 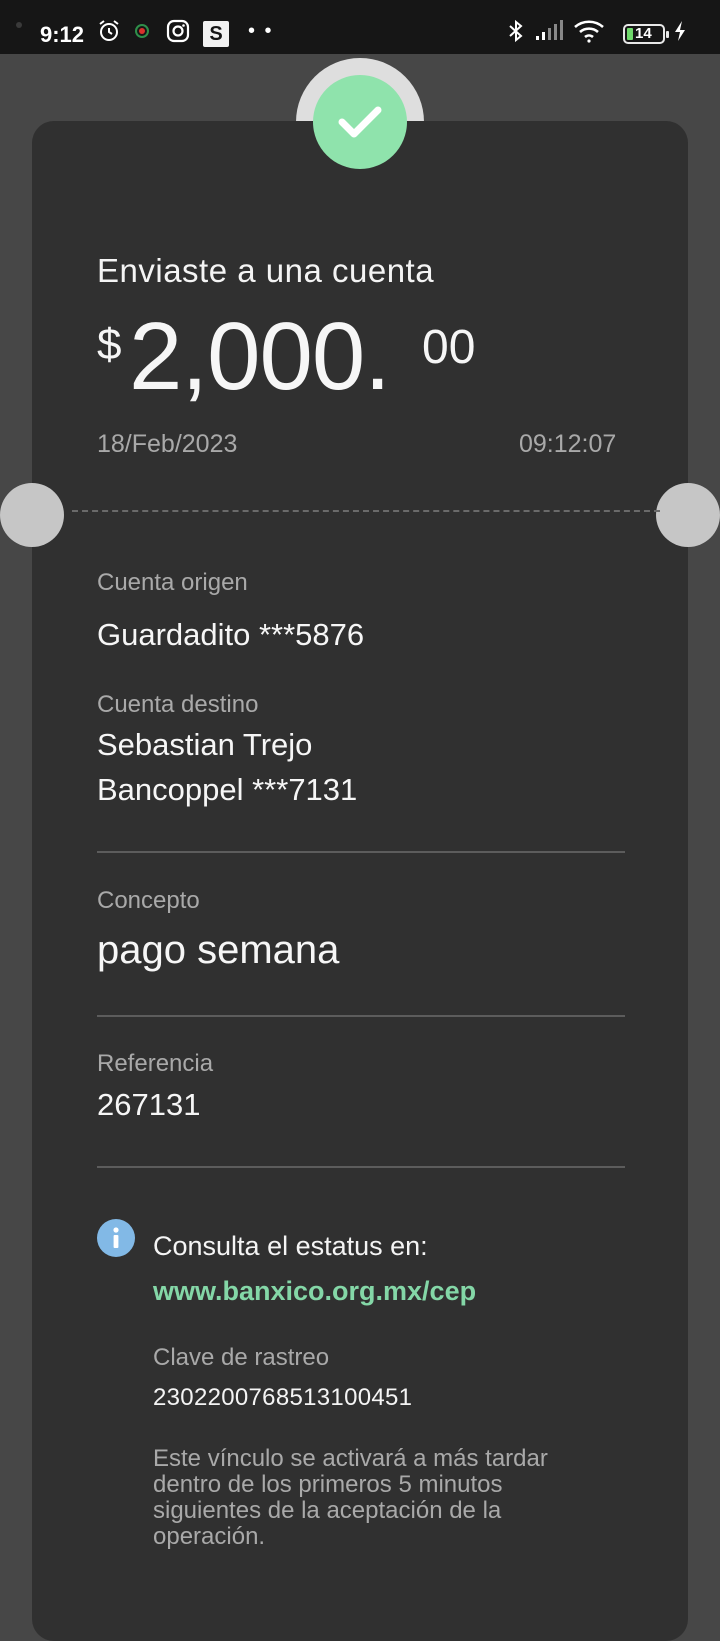 What do you see at coordinates (283, 1397) in the screenshot?
I see `tracking-key-value: 2302200768513100451` at bounding box center [283, 1397].